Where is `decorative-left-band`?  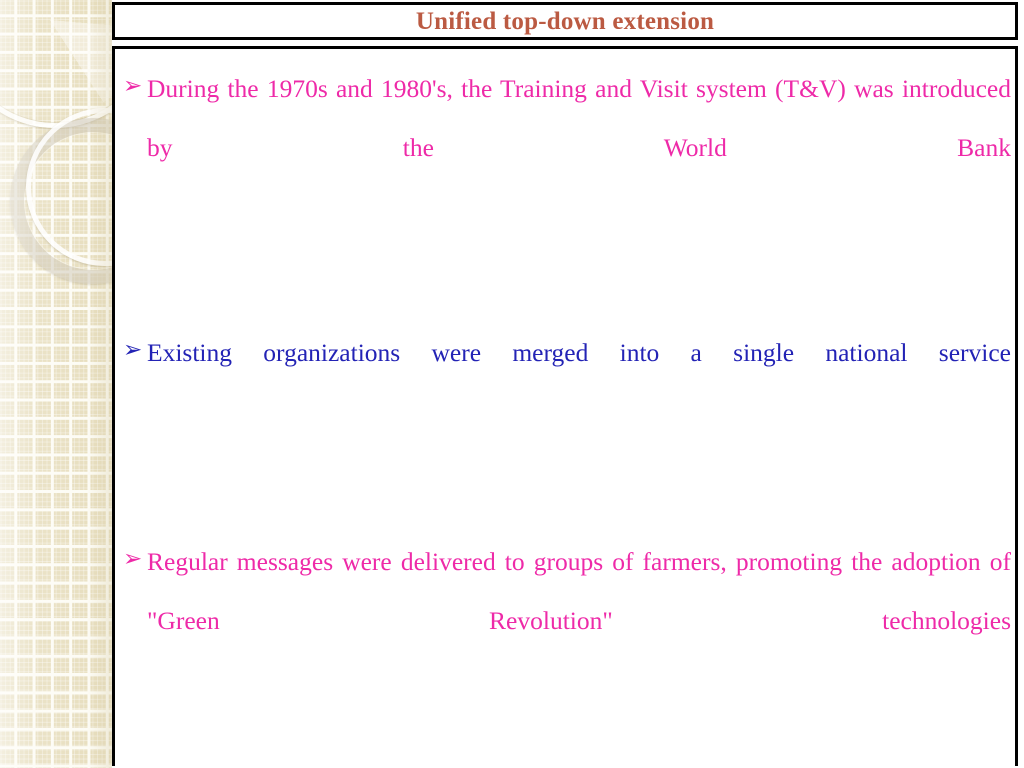 decorative-left-band is located at coordinates (56, 384).